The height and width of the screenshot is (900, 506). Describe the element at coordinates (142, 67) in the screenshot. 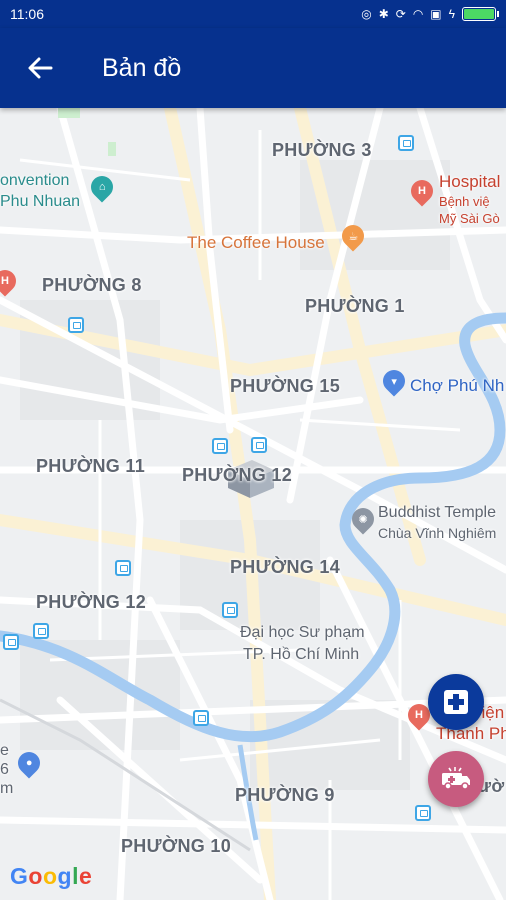

I see `page-title: Bản đồ` at that location.